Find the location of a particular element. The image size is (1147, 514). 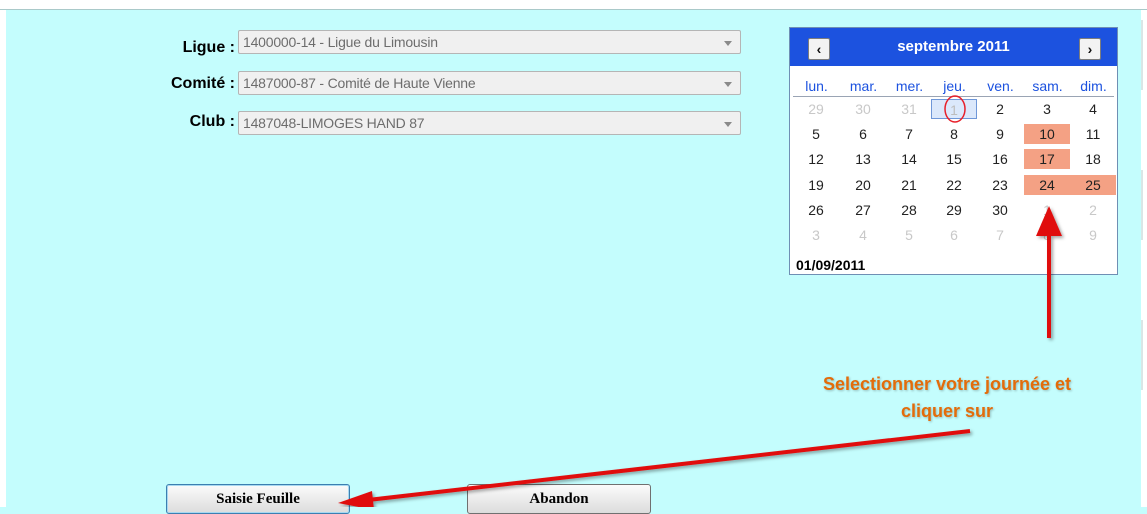

arrow-up-head is located at coordinates (1049, 221).